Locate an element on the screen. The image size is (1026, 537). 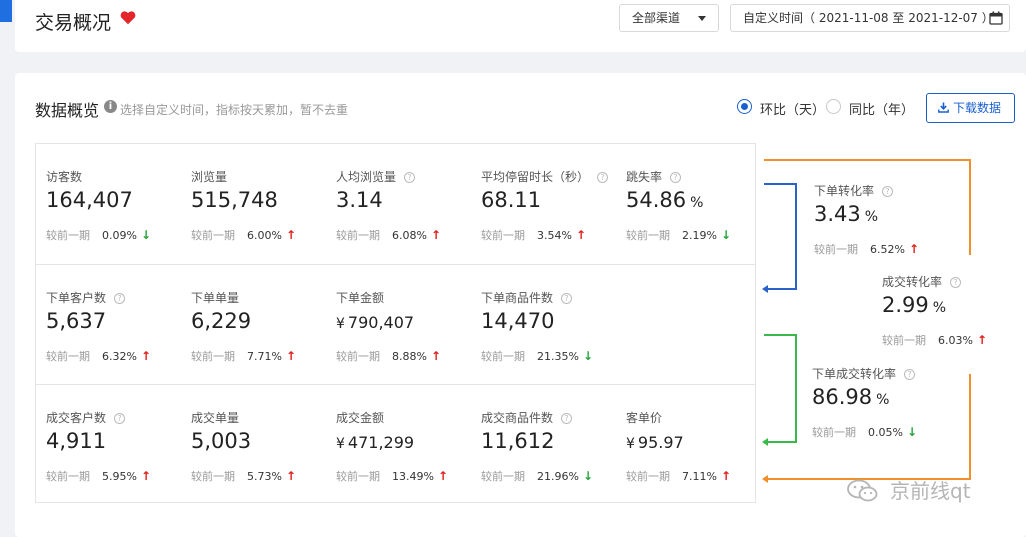
accent-tab is located at coordinates (6, 11).